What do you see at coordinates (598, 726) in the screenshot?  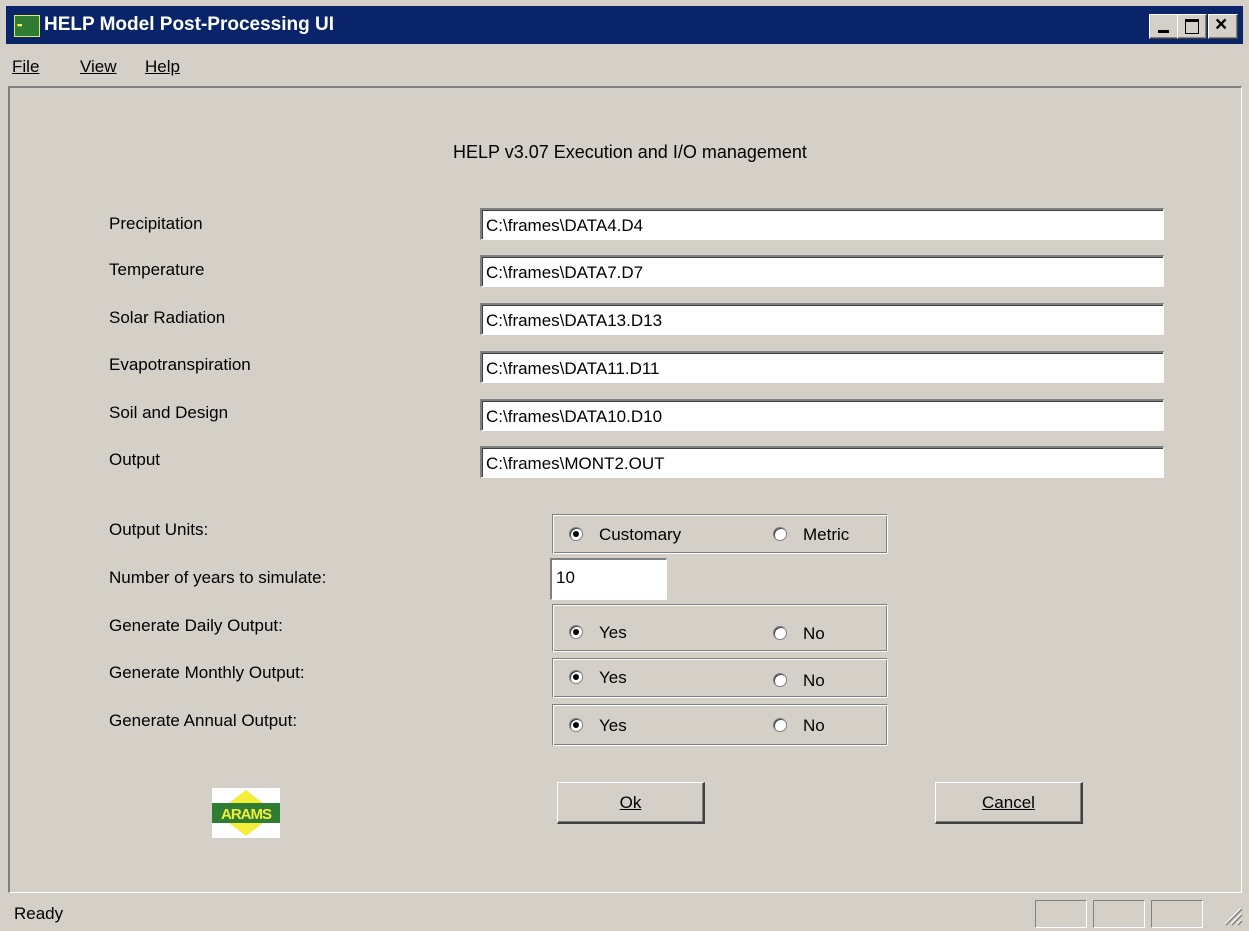 I see `annual-yes-radio: Yes` at bounding box center [598, 726].